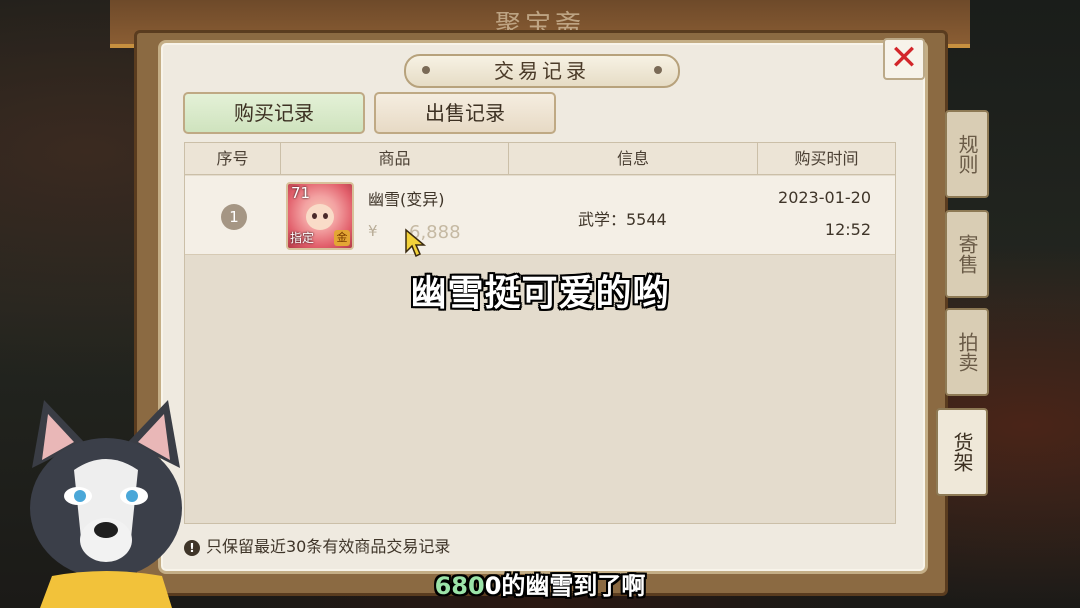 This screenshot has width=1080, height=608. I want to click on records-note: ! 只保留最近30条有效商品交易记录, so click(317, 545).